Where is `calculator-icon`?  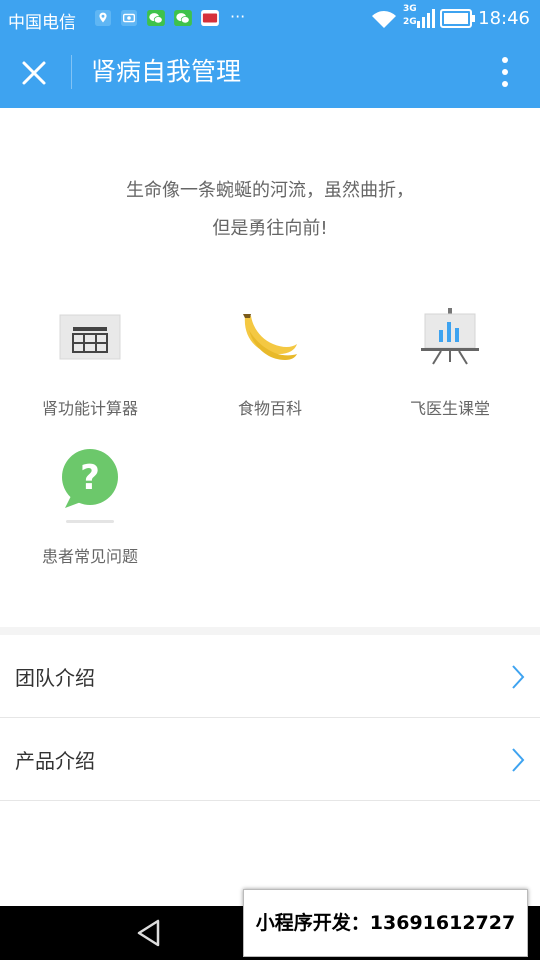 calculator-icon is located at coordinates (90, 337).